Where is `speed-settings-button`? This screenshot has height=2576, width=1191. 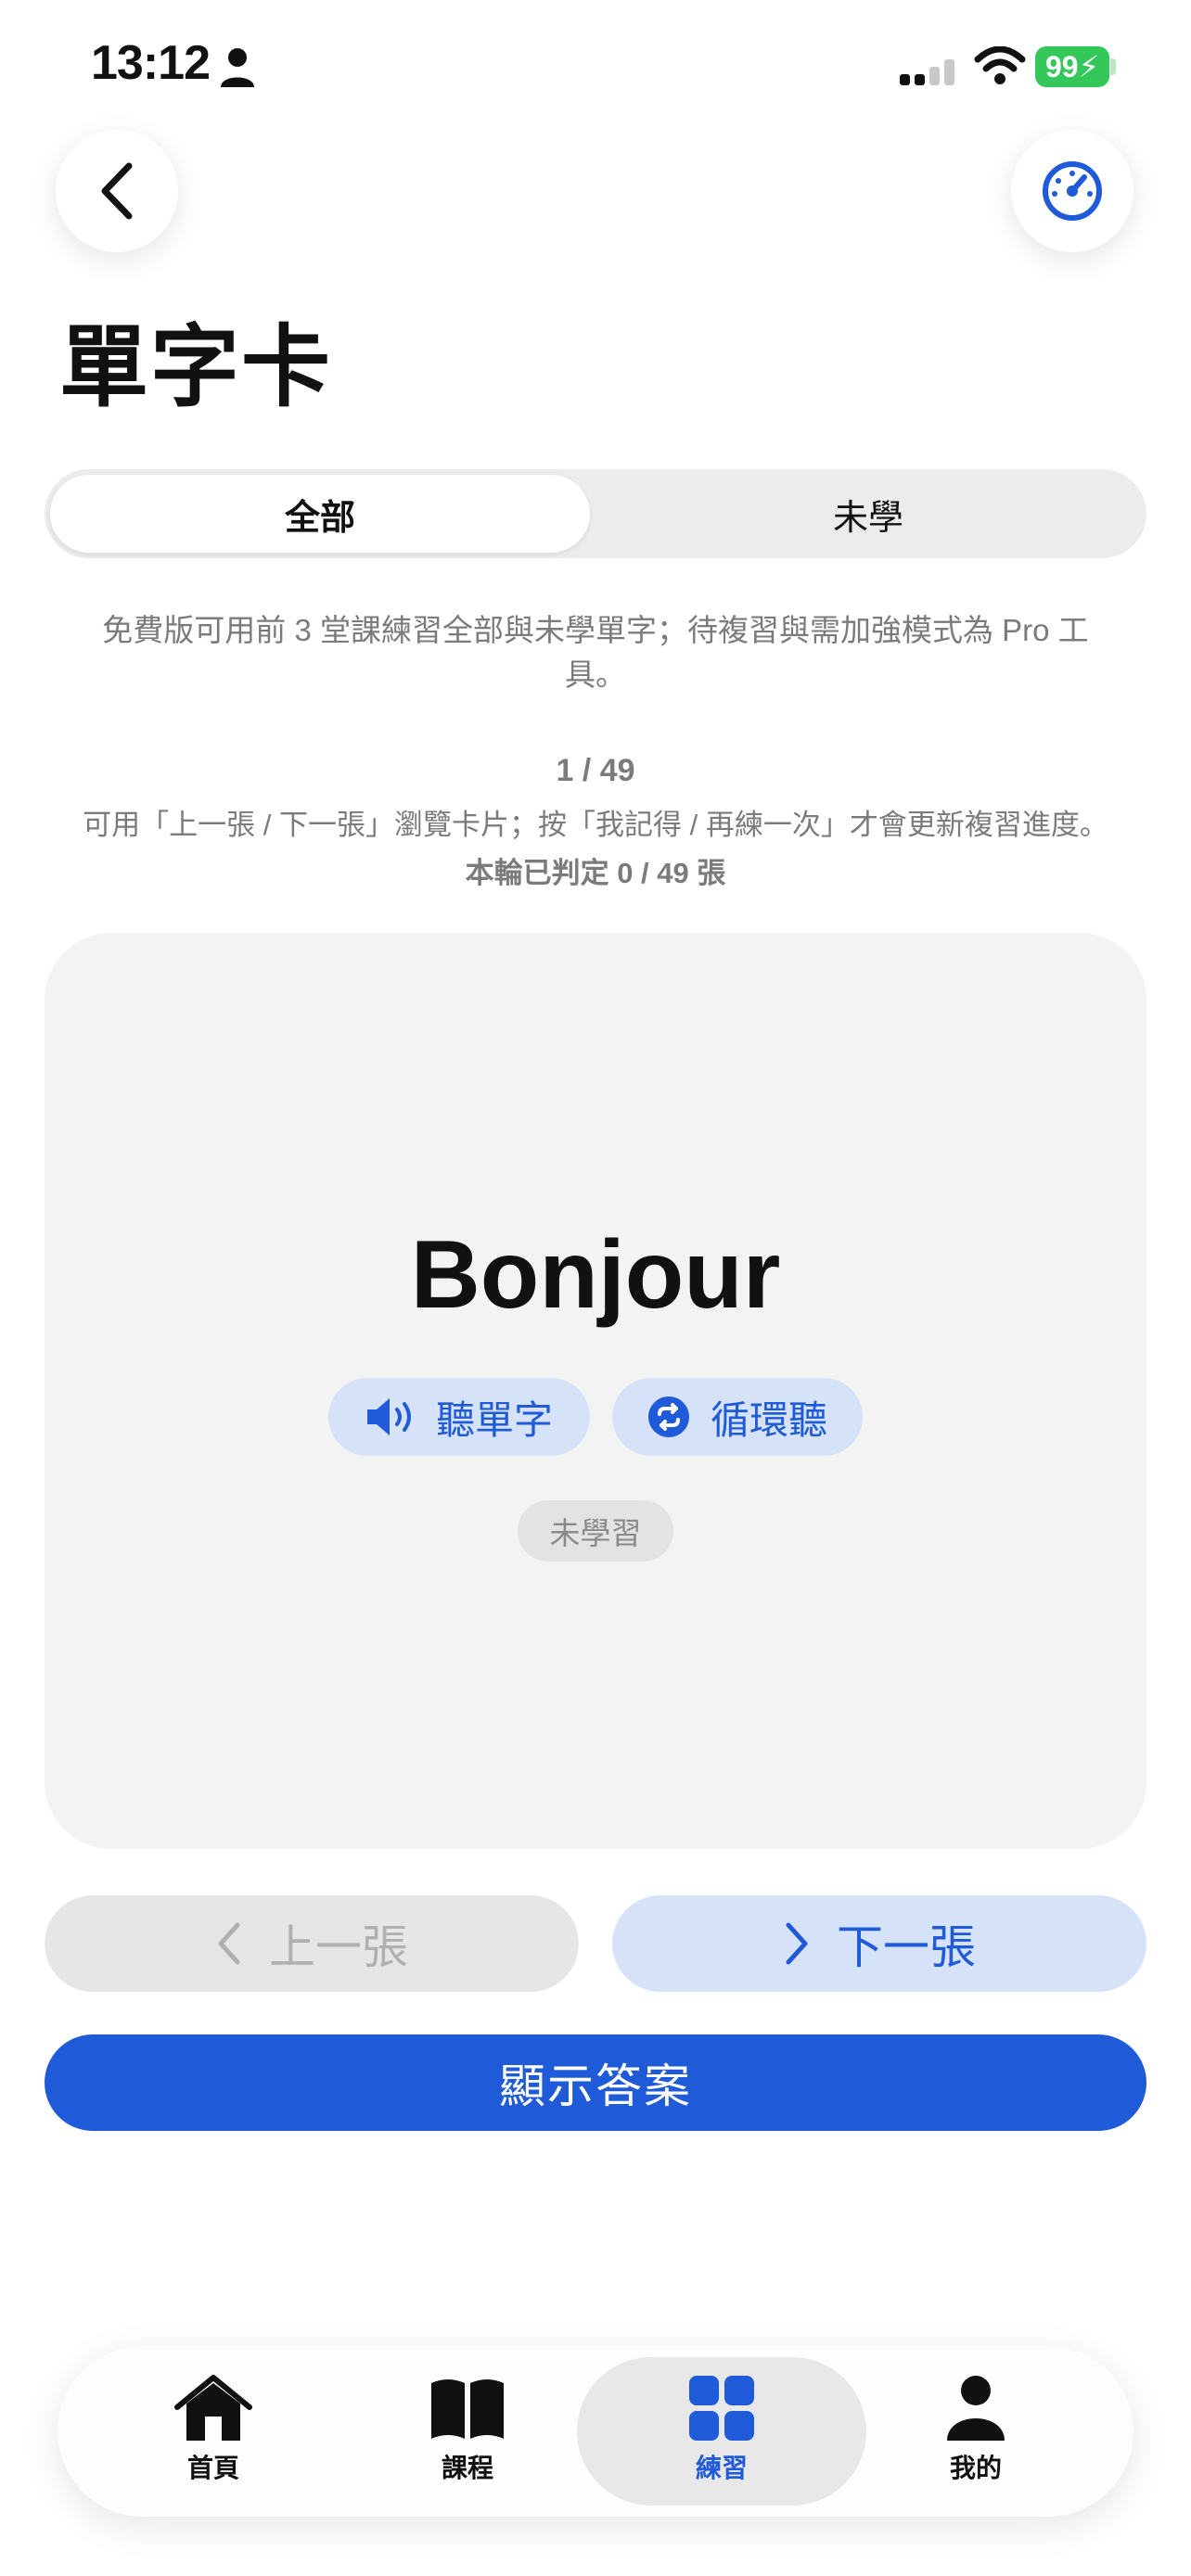 speed-settings-button is located at coordinates (1072, 191).